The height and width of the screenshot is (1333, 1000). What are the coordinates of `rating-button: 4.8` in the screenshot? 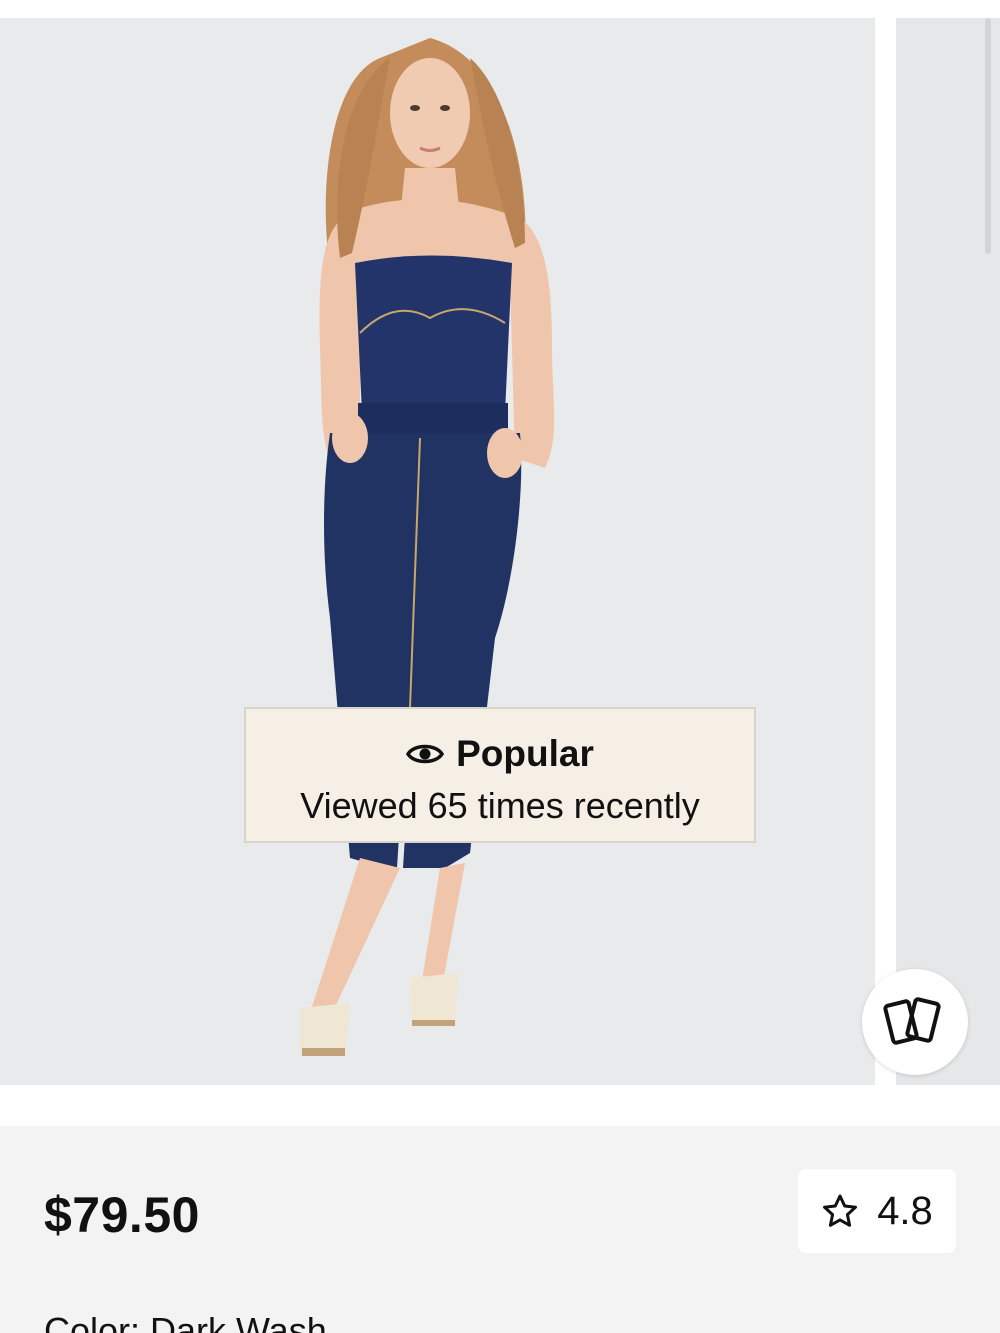 It's located at (877, 1211).